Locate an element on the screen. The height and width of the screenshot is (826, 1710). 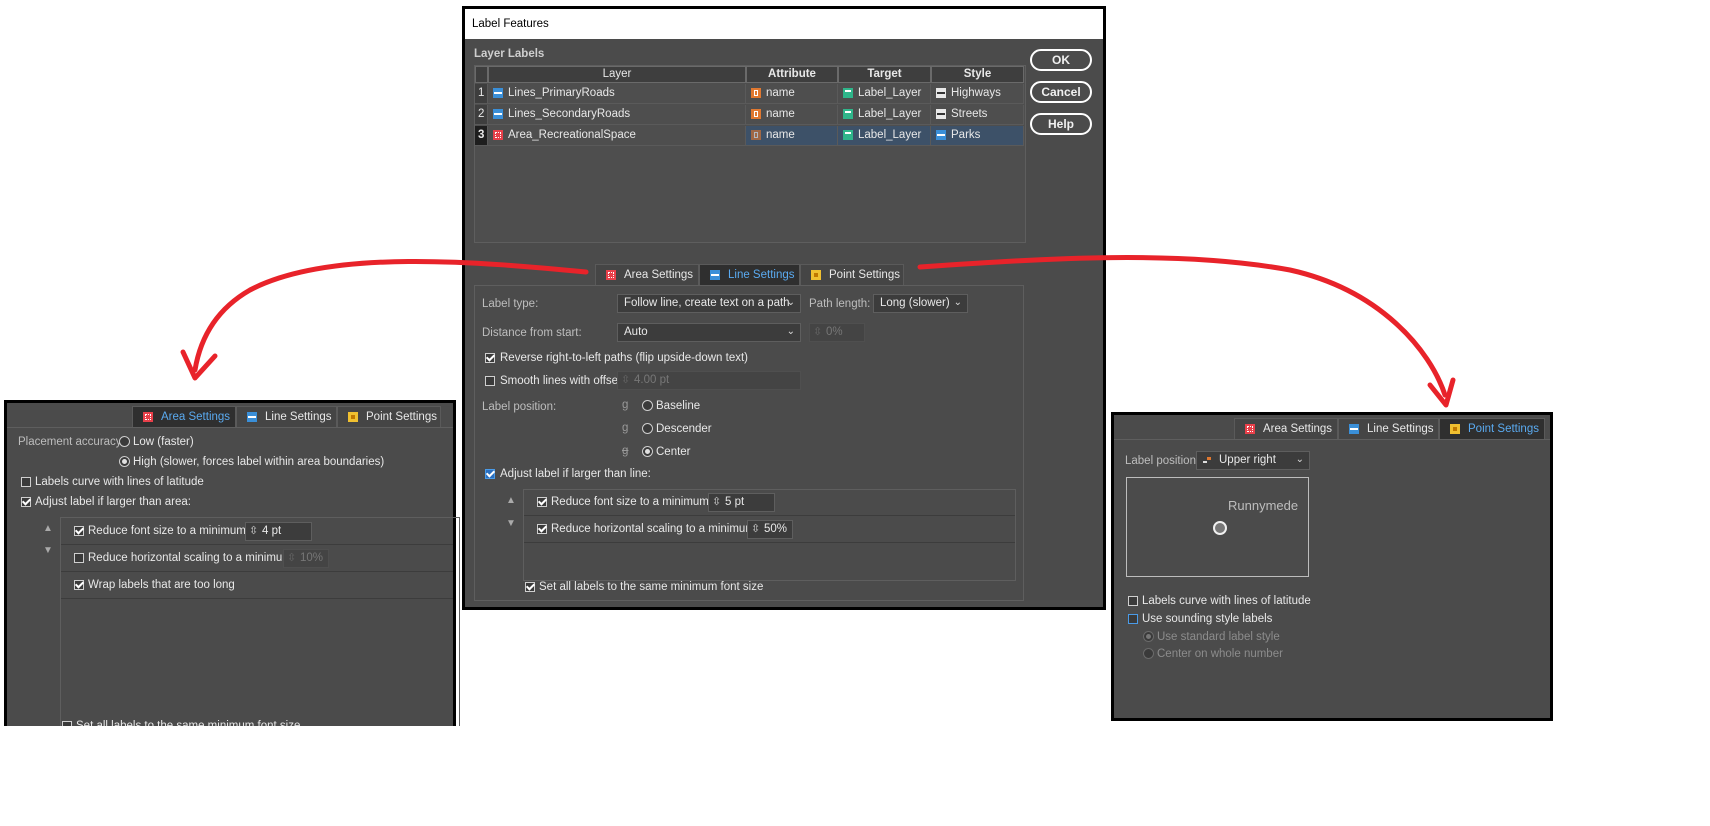
arrow-to-area-settings is located at coordinates (390, 315).